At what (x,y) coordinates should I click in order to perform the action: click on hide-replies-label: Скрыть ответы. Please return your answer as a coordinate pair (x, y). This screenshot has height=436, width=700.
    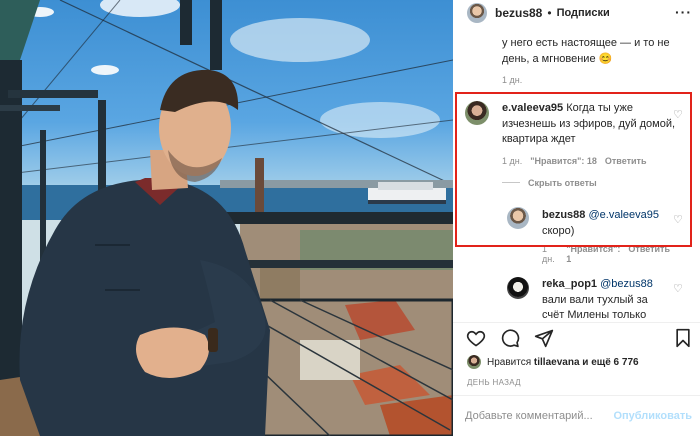
    Looking at the image, I should click on (562, 182).